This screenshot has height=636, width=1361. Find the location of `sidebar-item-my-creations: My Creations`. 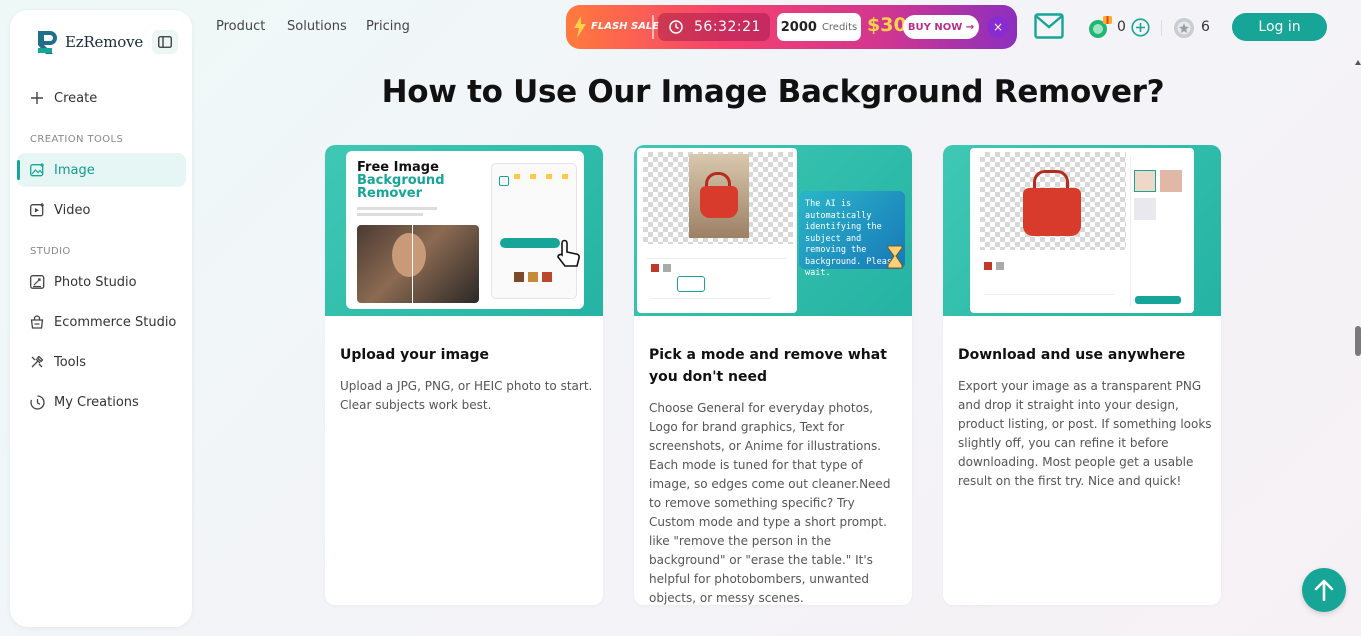

sidebar-item-my-creations: My Creations is located at coordinates (101, 402).